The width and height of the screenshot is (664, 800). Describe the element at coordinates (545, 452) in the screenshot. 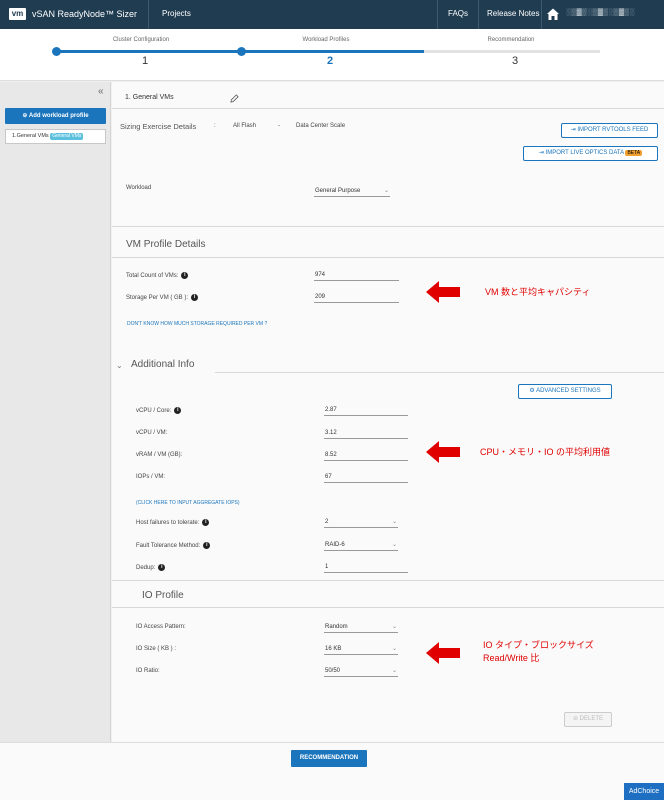

I see `annotation-cpu-mem-io: CPU・メモリ・IO の平均利用値` at that location.